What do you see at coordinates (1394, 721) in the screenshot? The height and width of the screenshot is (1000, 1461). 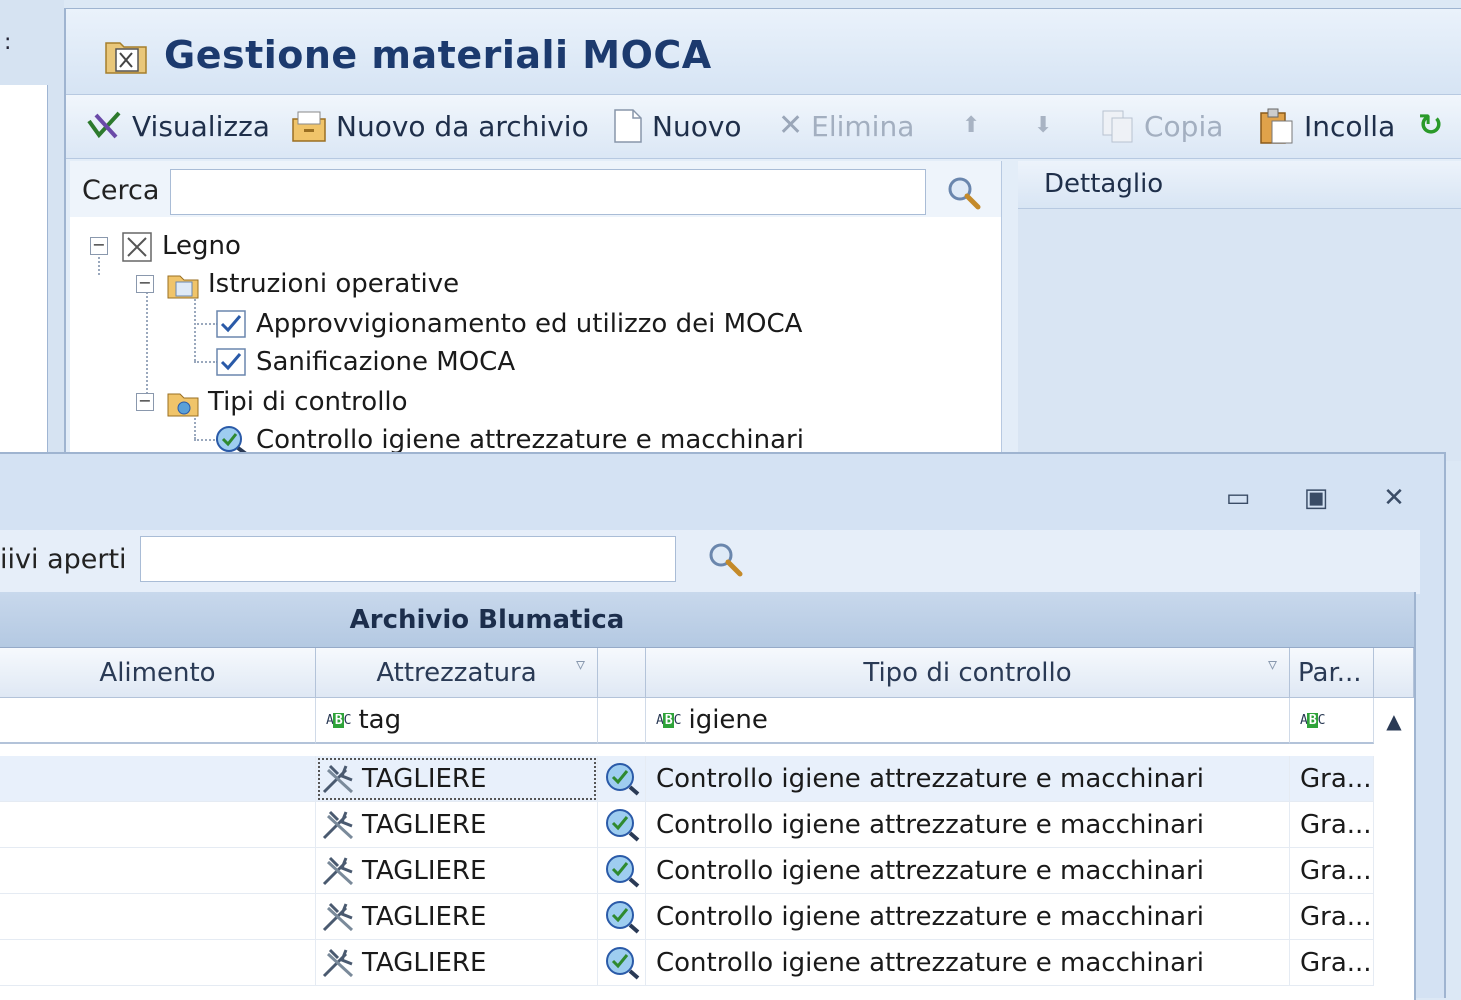 I see `scroll-up-arrow: ▲` at bounding box center [1394, 721].